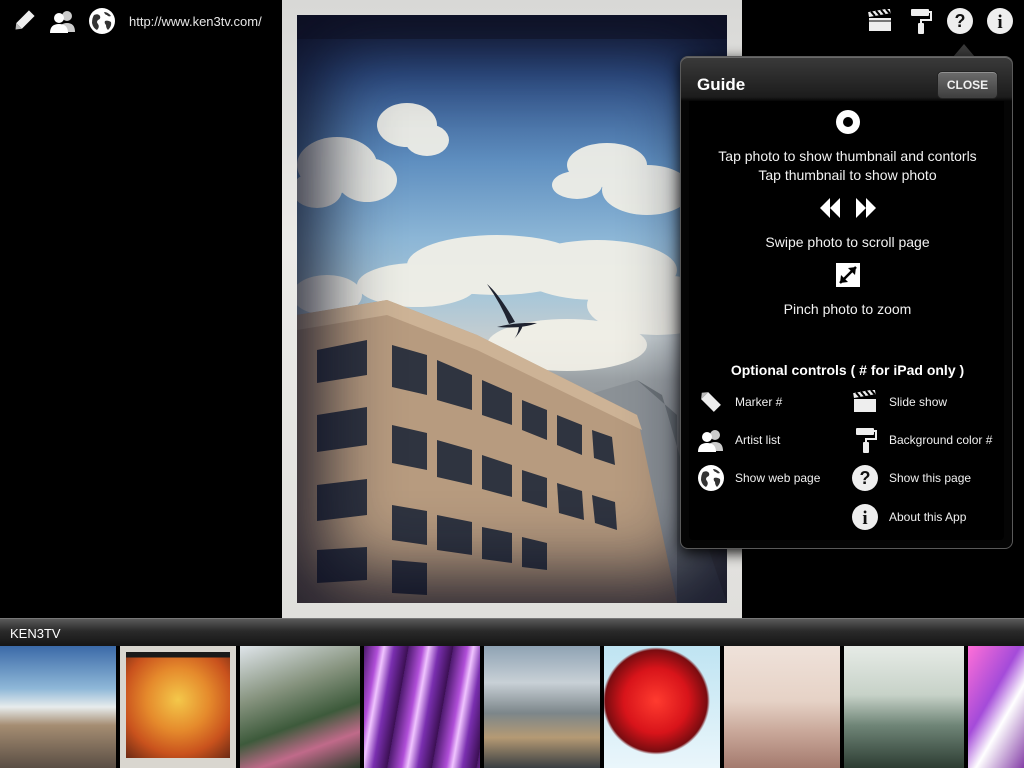  What do you see at coordinates (195, 21) in the screenshot?
I see `web-url-link: http://www.ken3tv.com/` at bounding box center [195, 21].